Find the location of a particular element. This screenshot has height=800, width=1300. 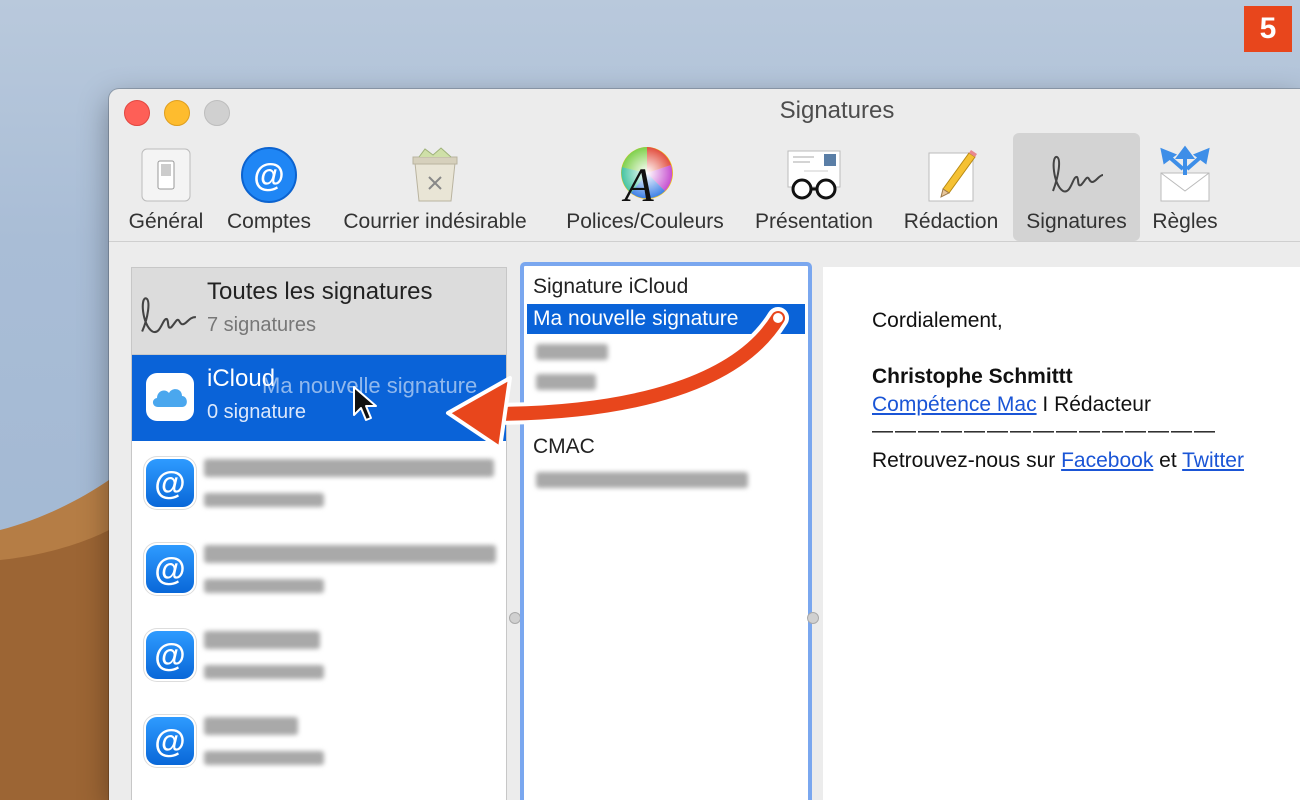

tab-rules: Règles is located at coordinates (1185, 187).